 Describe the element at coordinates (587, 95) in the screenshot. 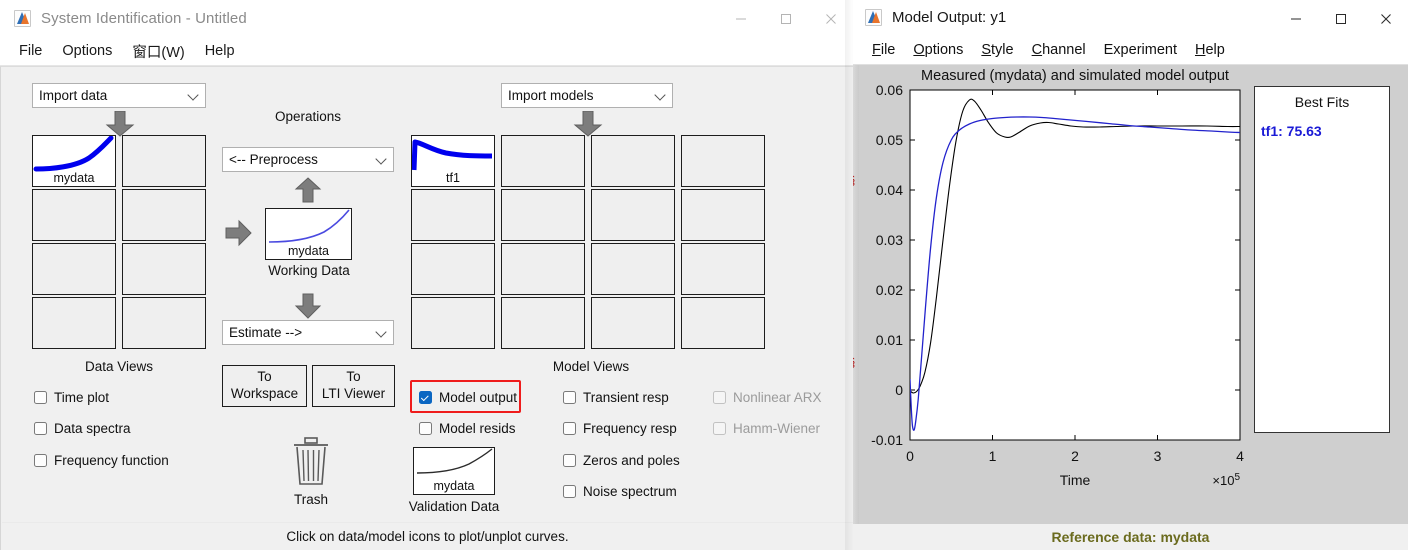

I see `import-models-dropdown: Import models` at that location.